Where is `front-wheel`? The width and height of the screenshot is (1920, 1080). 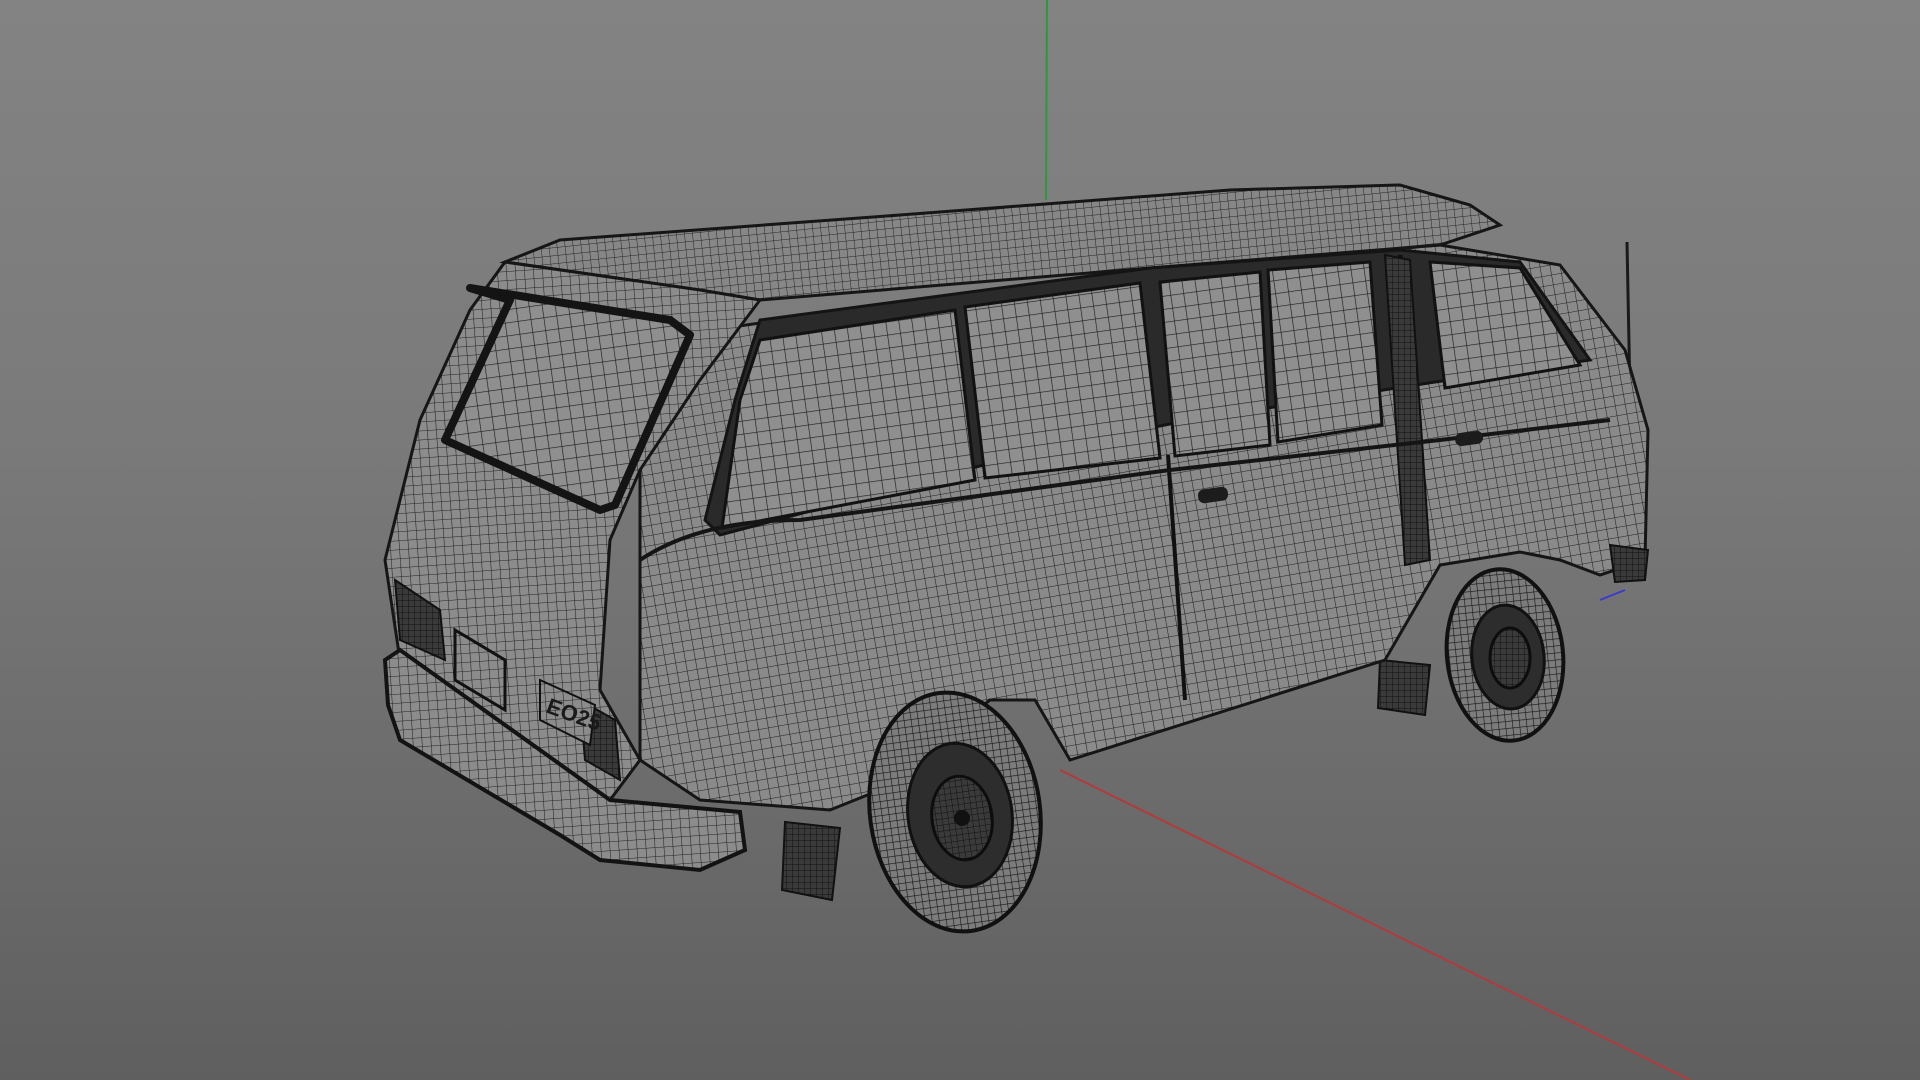
front-wheel is located at coordinates (1504, 654).